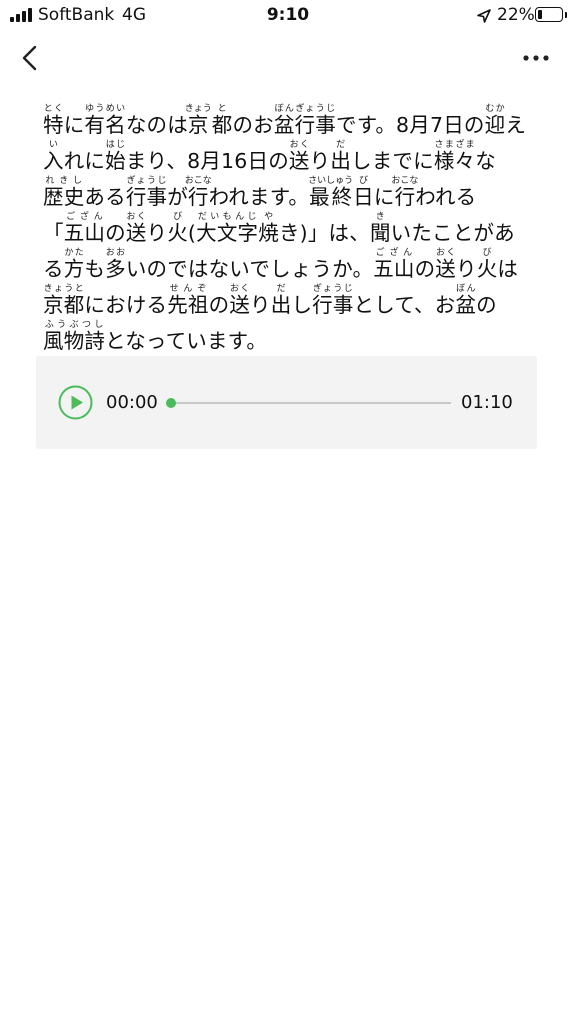 The image size is (576, 1024). What do you see at coordinates (404, 305) in the screenshot?
I see `text-segment: として、お` at bounding box center [404, 305].